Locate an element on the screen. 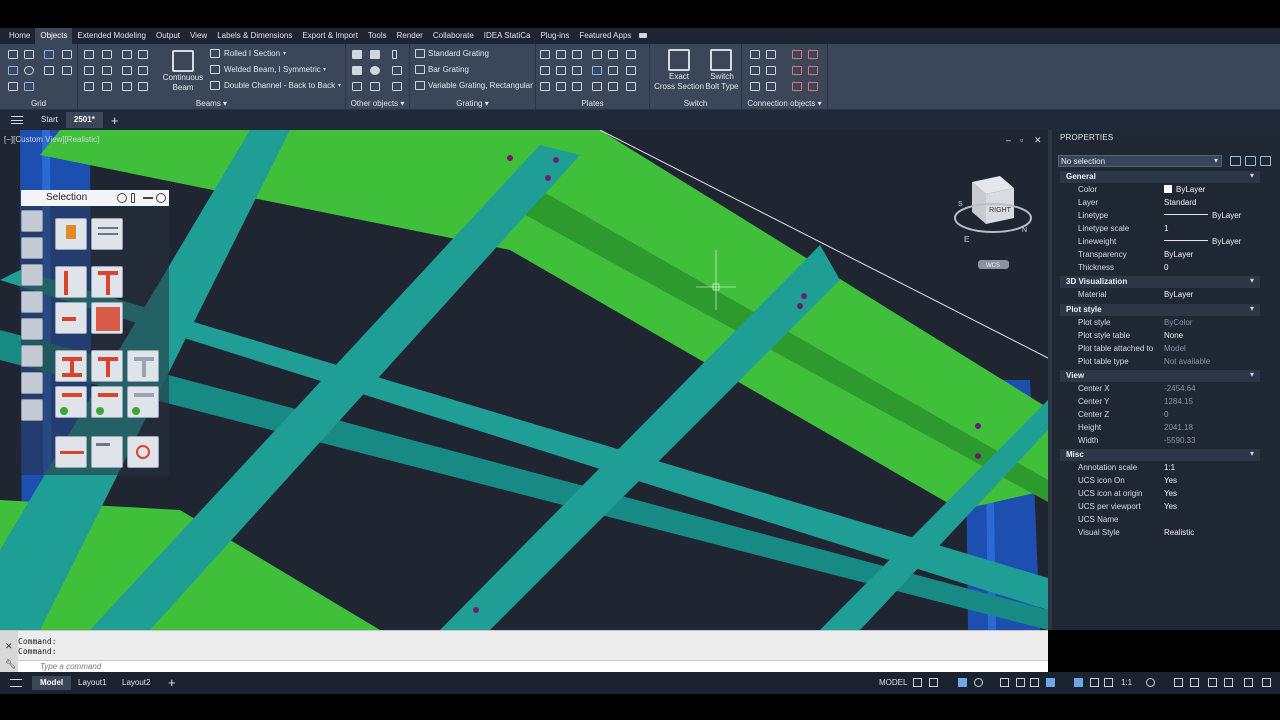 This screenshot has height=720, width=1280. palette-side-tool-8-icon is located at coordinates (32, 410).